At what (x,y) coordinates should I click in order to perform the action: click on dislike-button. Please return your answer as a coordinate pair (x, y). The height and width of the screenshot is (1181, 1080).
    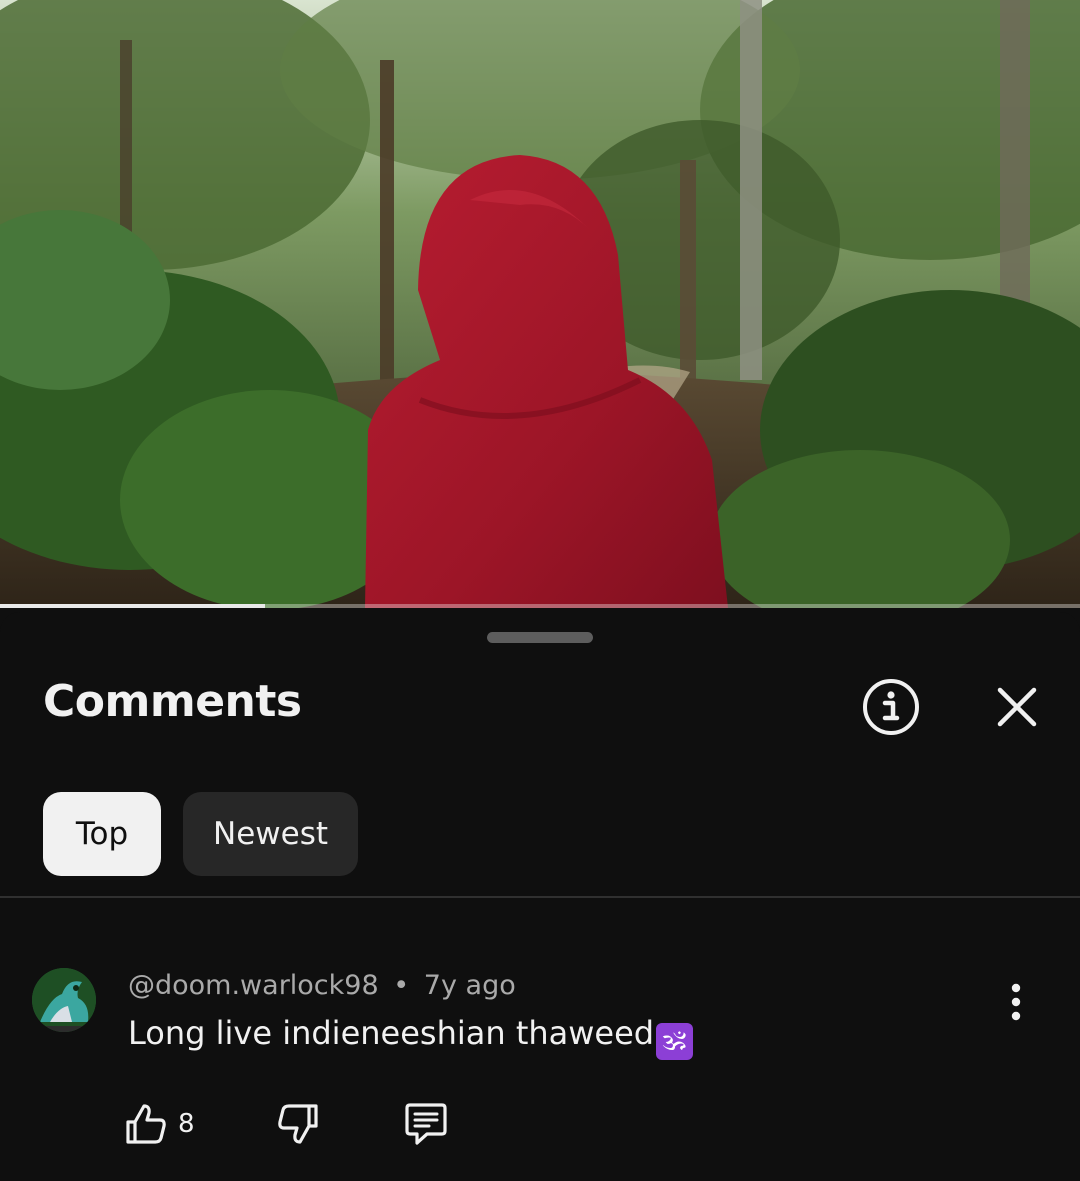
    Looking at the image, I should click on (298, 1124).